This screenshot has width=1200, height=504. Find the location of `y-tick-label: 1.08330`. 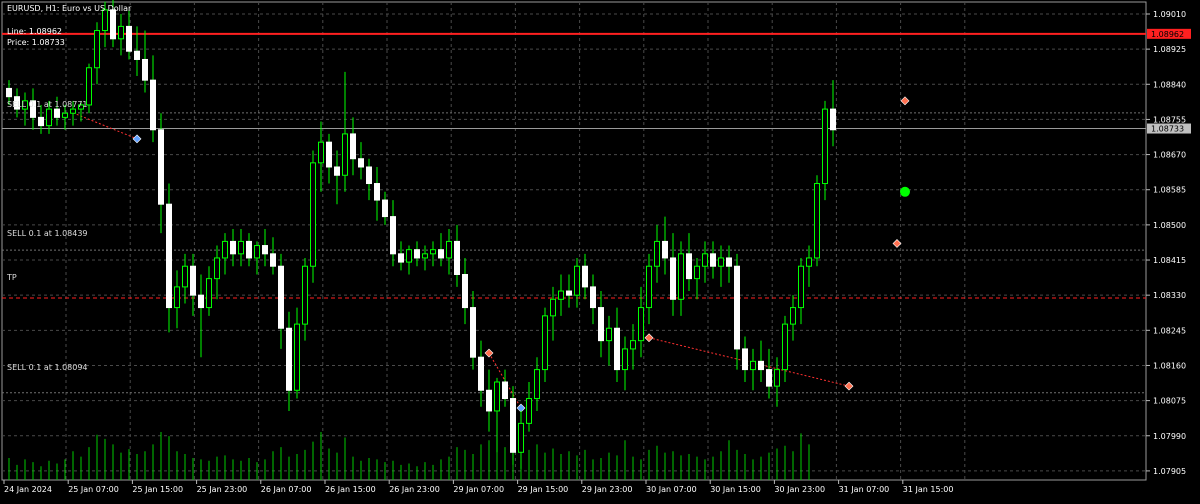

y-tick-label: 1.08330 is located at coordinates (1169, 295).